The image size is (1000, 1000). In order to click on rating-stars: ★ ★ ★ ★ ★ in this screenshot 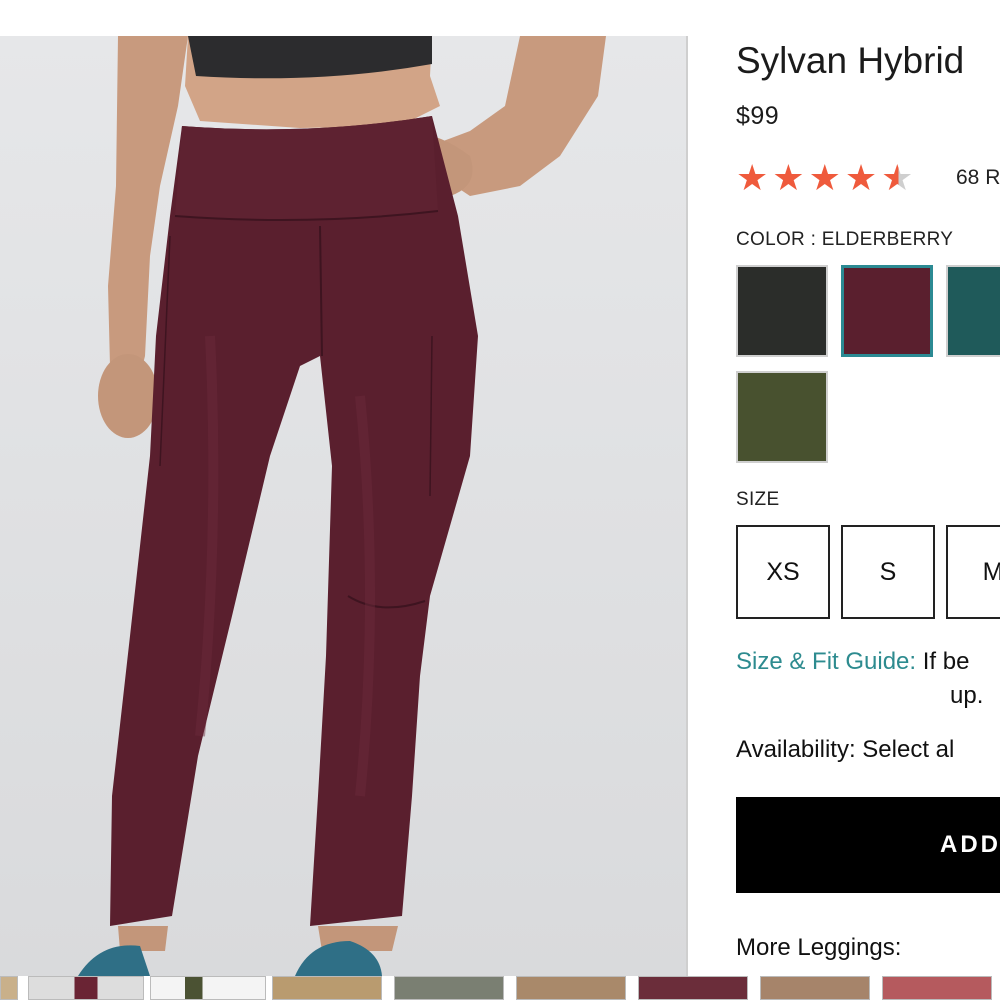, I will do `click(824, 178)`.